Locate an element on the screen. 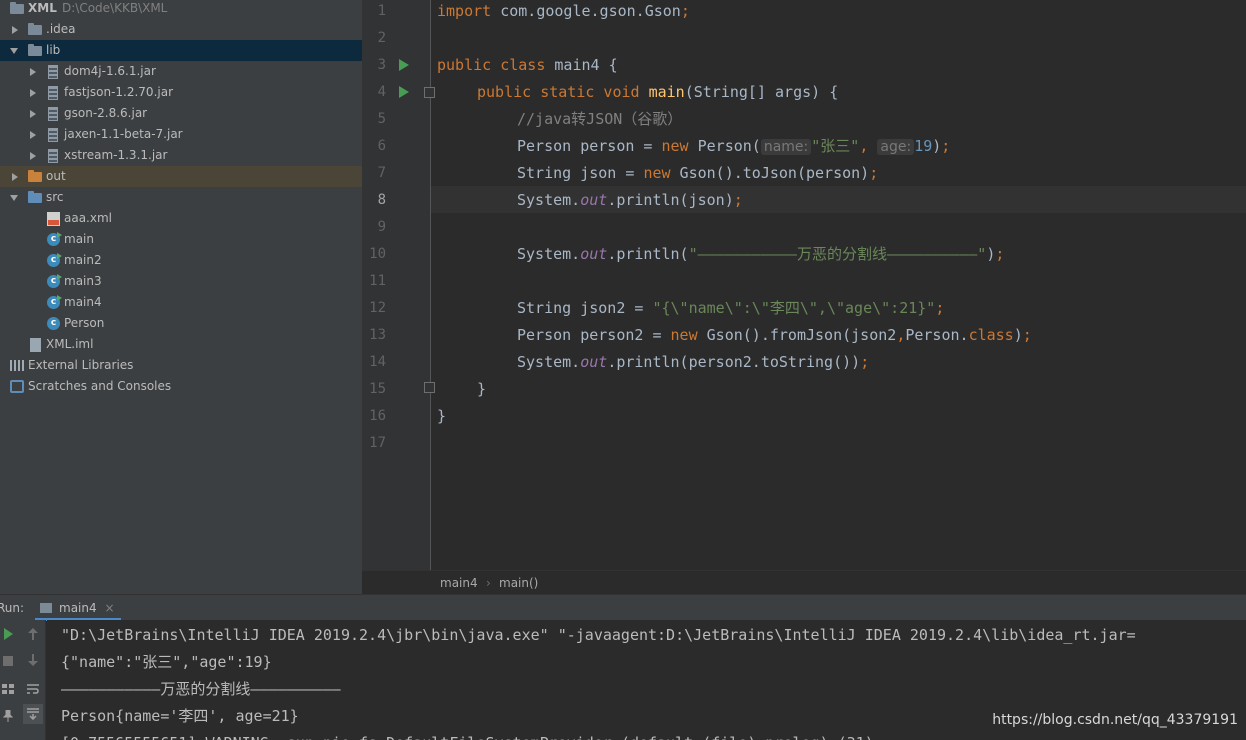  xml-file-icon is located at coordinates (53, 219).